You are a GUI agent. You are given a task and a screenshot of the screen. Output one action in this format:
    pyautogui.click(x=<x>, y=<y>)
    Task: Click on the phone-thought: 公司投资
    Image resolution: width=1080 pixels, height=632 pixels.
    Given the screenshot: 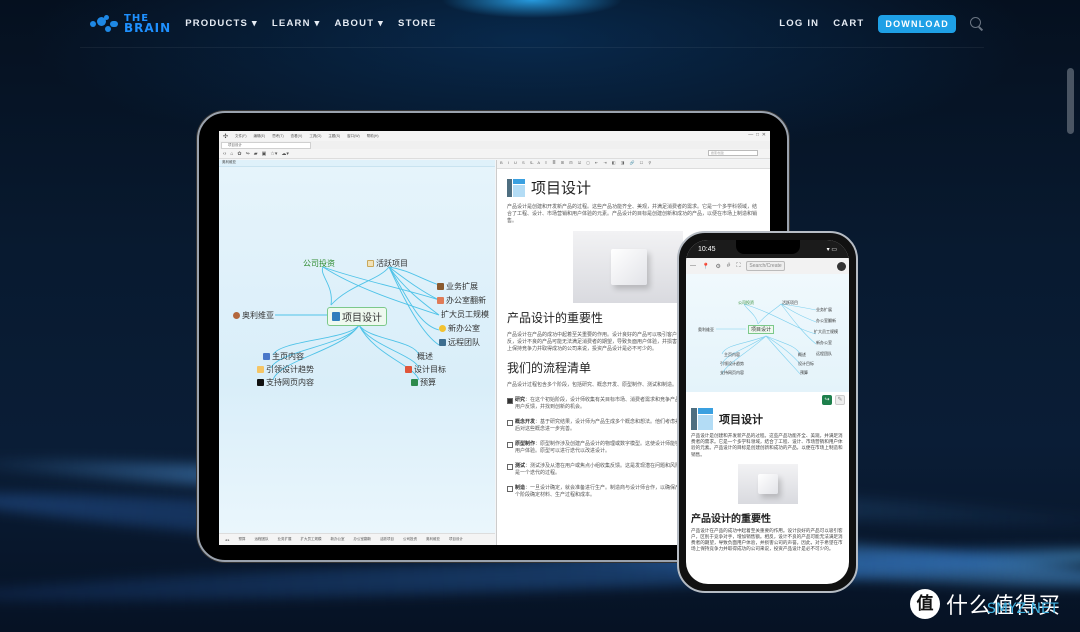 What is the action you would take?
    pyautogui.click(x=746, y=303)
    